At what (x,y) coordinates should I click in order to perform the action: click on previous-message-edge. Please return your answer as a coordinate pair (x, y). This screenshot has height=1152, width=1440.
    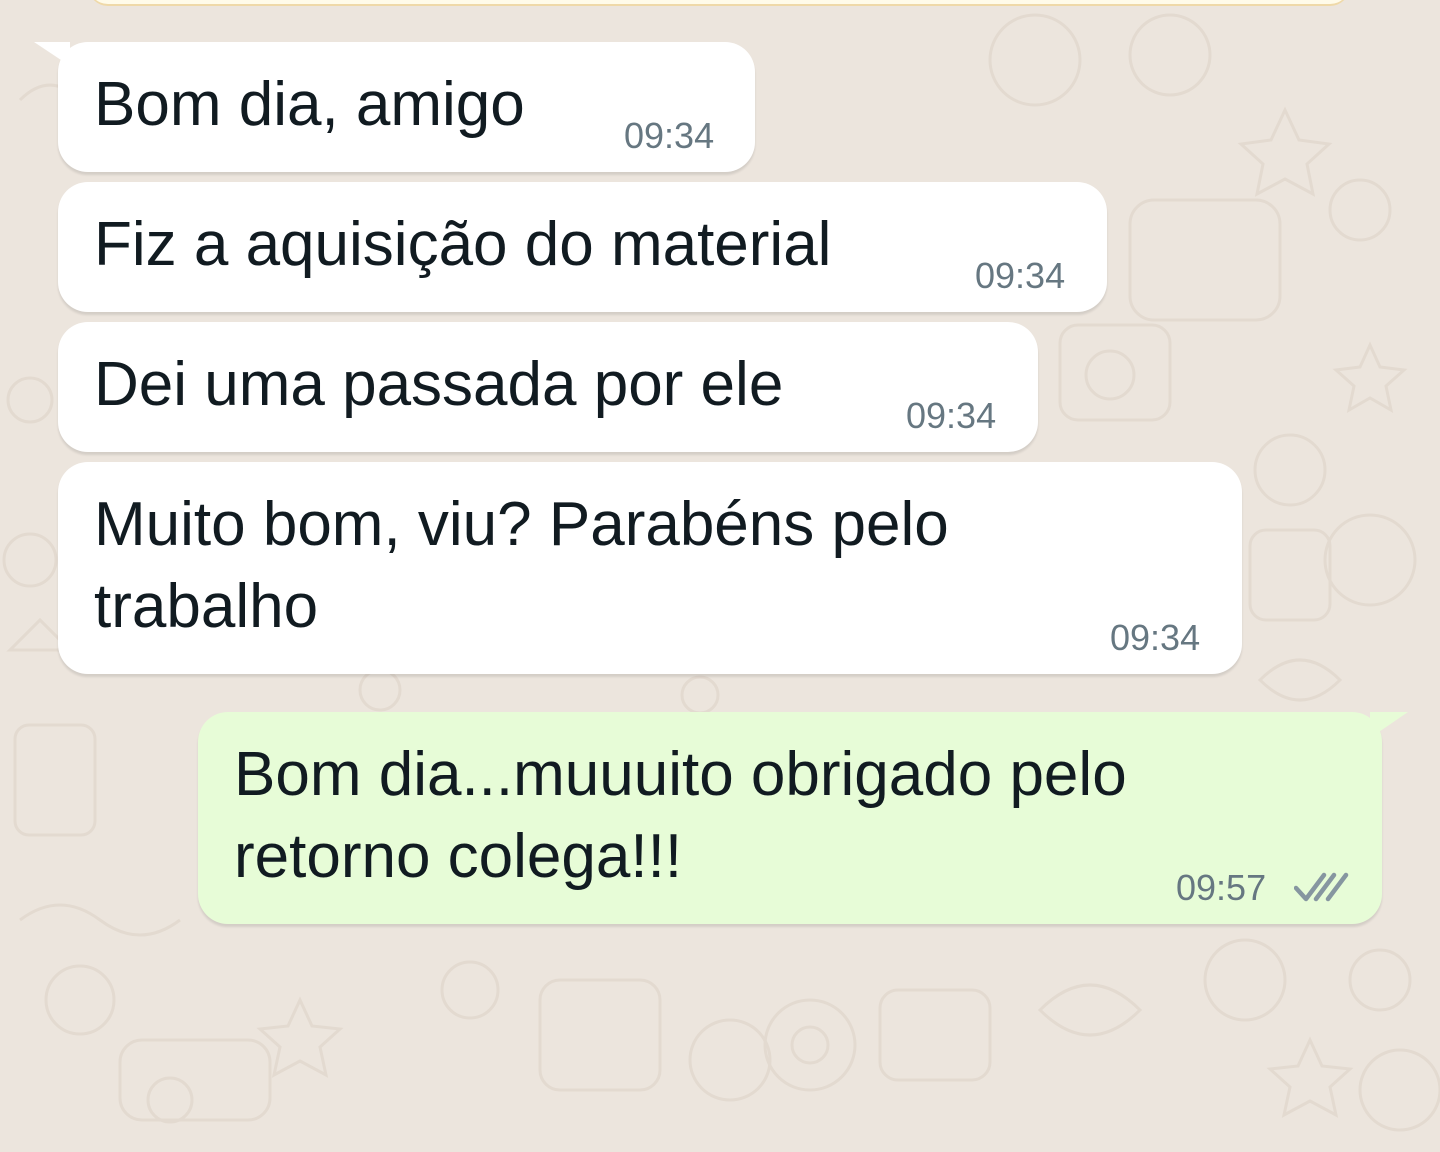
    Looking at the image, I should click on (719, 2).